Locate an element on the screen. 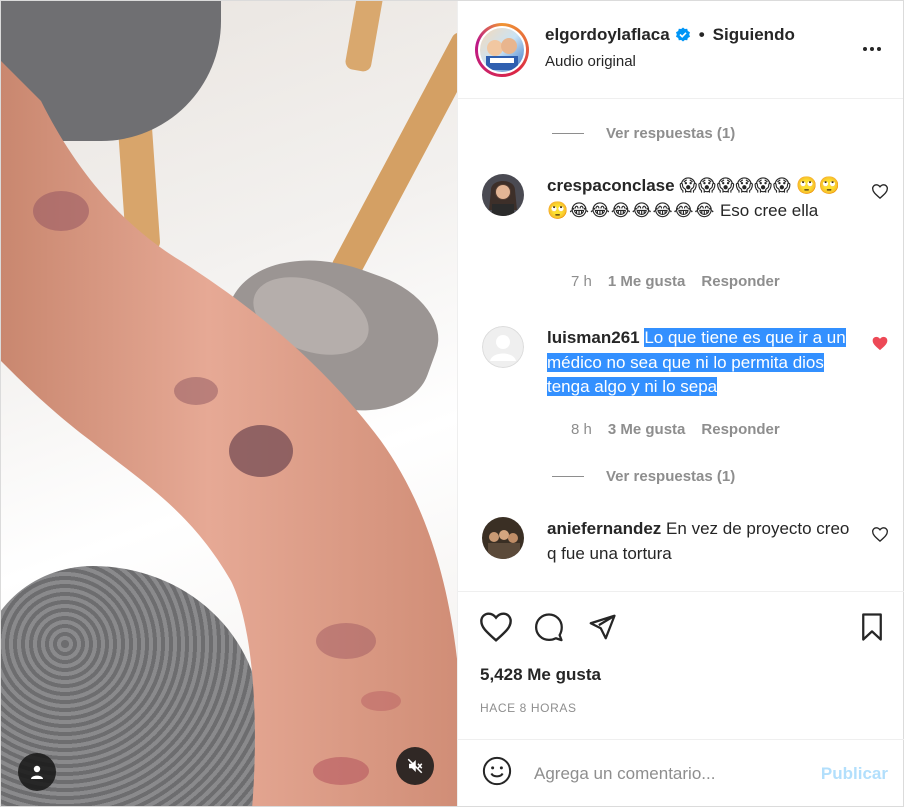 Image resolution: width=904 pixels, height=807 pixels. comment-meta: 7 h 1 Me gusta Responder is located at coordinates (675, 281).